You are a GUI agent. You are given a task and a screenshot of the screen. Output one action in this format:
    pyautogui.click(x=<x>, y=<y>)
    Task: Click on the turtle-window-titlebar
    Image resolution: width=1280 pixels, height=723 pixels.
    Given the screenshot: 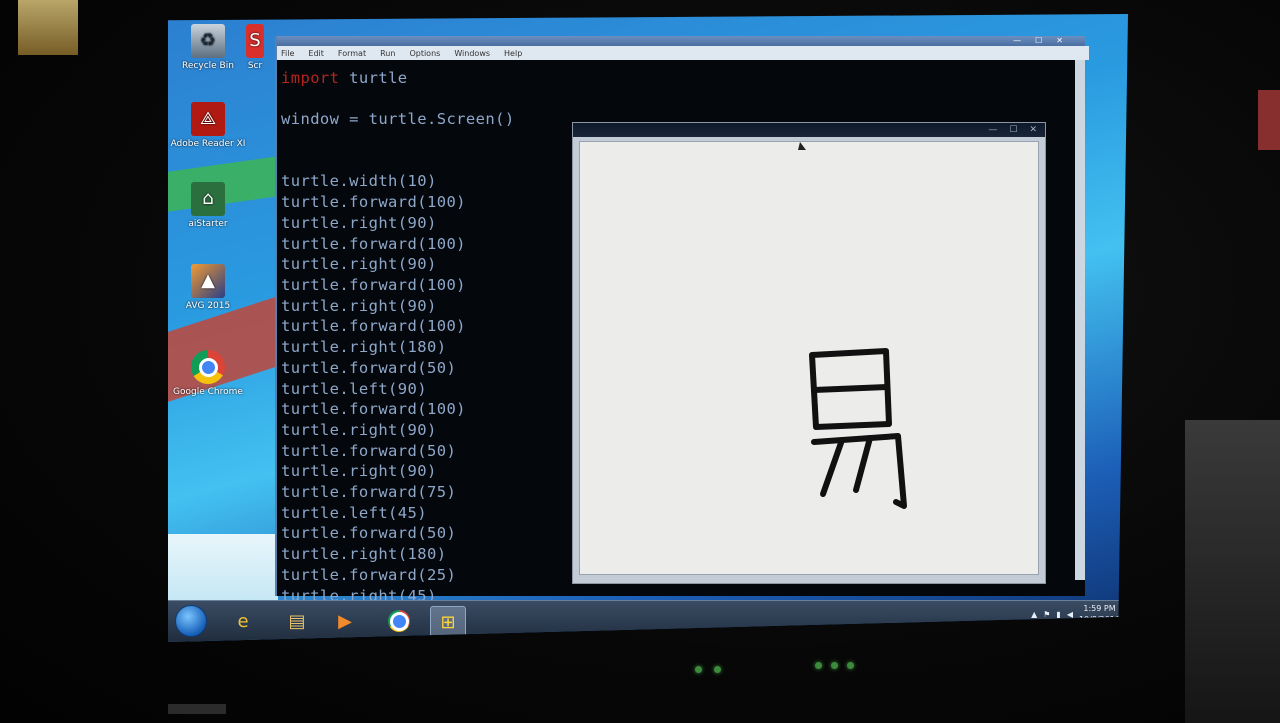 What is the action you would take?
    pyautogui.click(x=809, y=130)
    